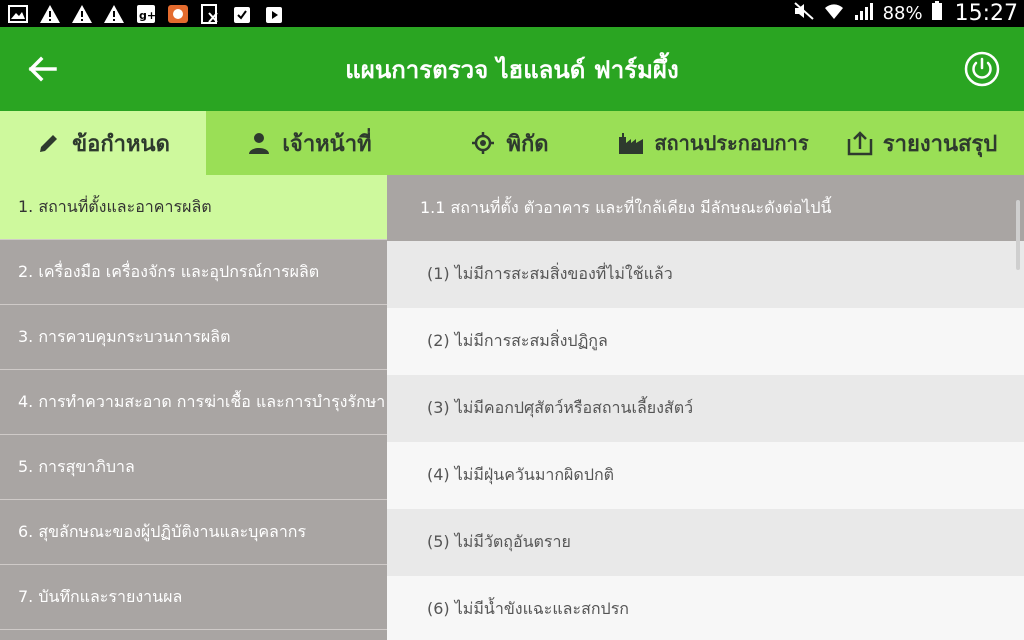 The width and height of the screenshot is (1024, 640). I want to click on clock: 15:27, so click(986, 13).